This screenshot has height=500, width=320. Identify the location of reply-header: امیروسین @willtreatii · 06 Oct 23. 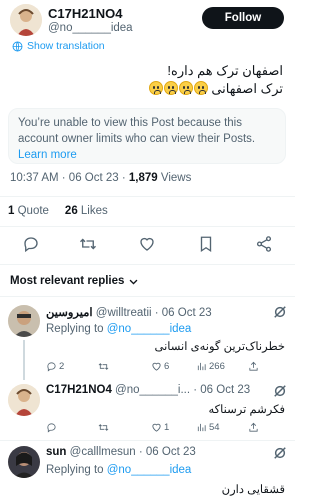
(129, 312).